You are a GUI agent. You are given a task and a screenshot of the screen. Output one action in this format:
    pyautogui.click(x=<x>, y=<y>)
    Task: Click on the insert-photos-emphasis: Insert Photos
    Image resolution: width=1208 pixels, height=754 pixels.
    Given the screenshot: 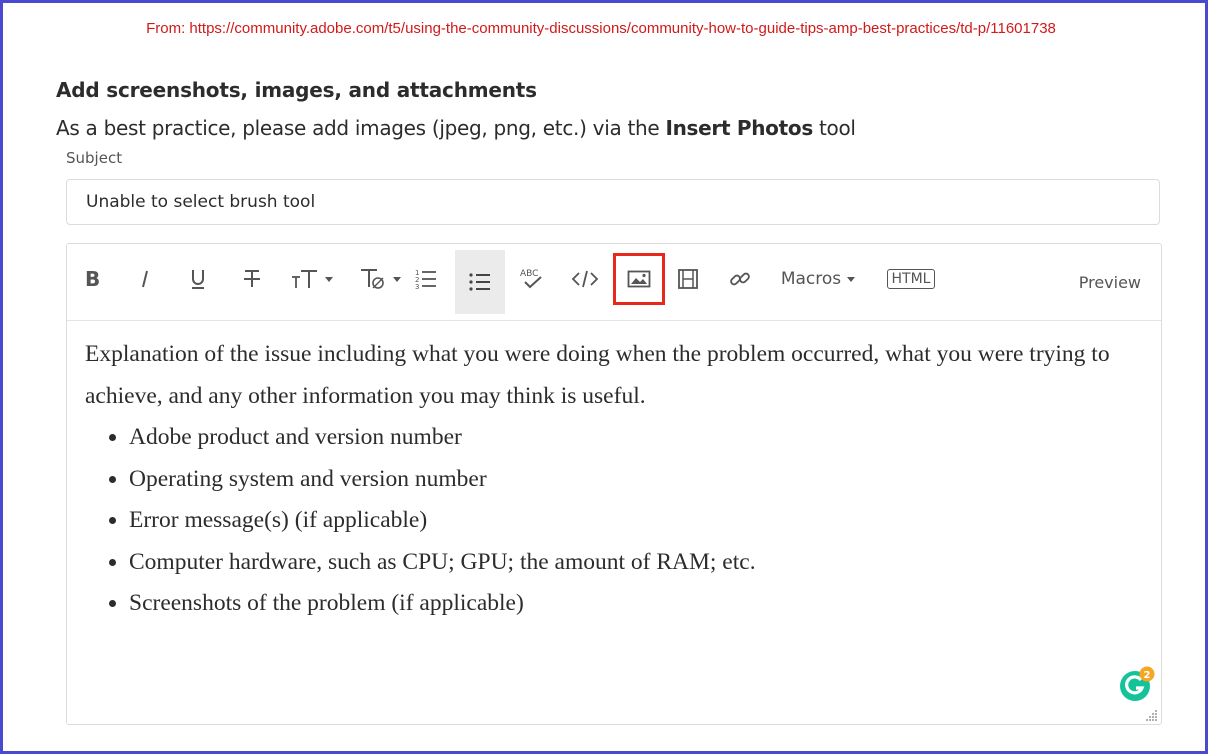 What is the action you would take?
    pyautogui.click(x=739, y=128)
    